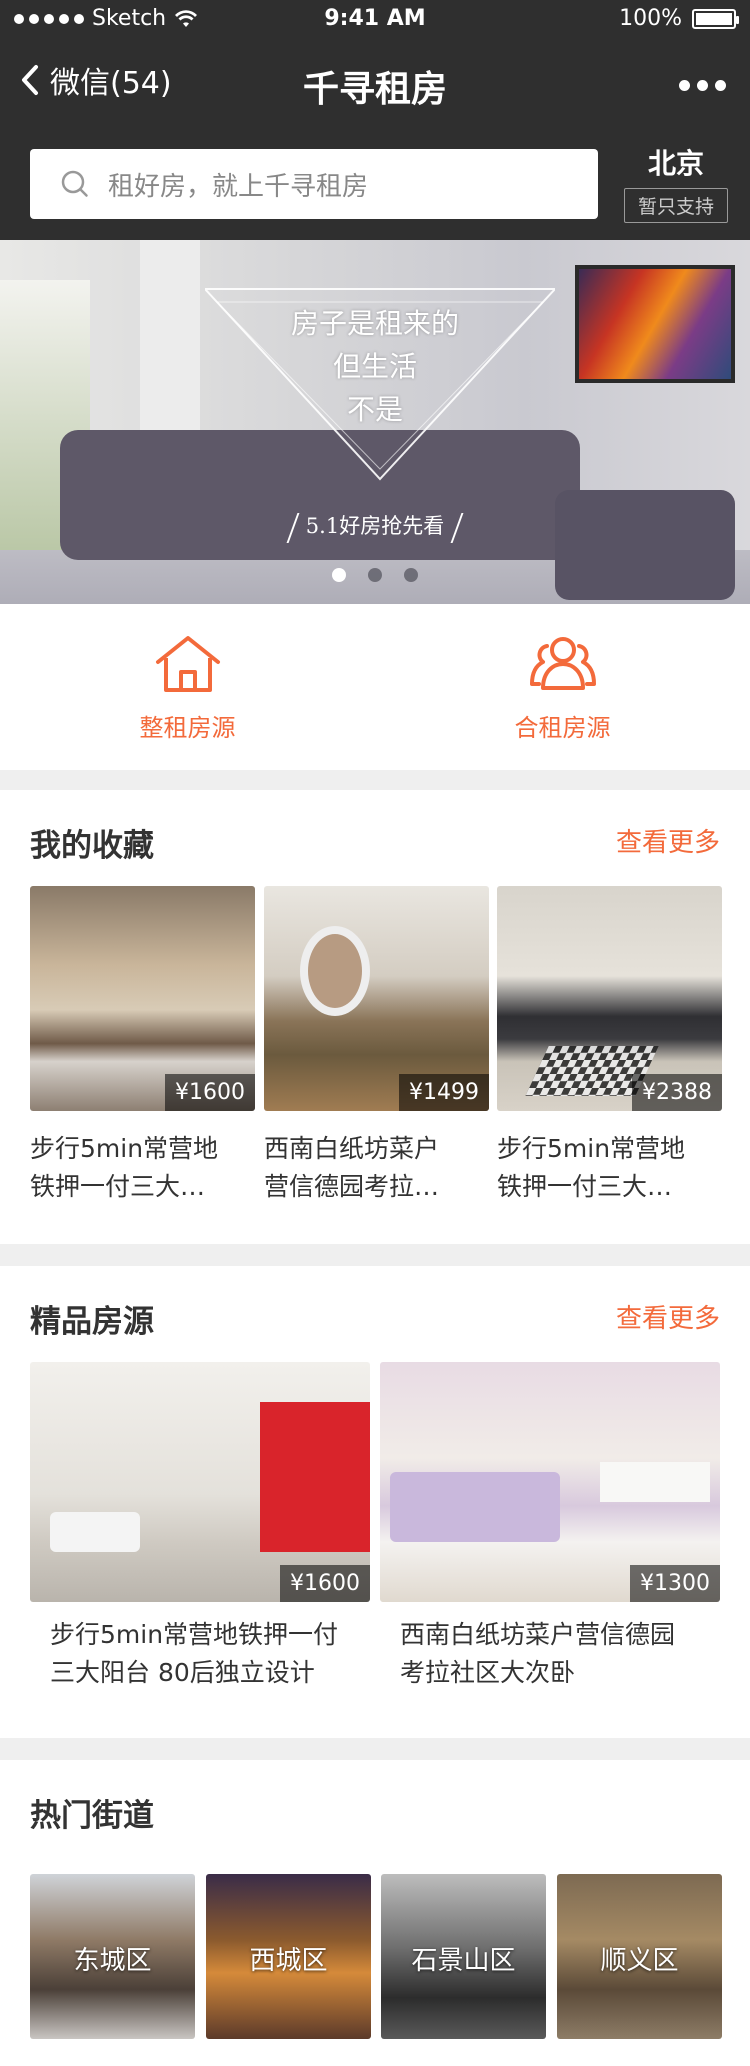  Describe the element at coordinates (538, 1634) in the screenshot. I see `caption-line: 西南白纸坊菜户营信德园` at that location.